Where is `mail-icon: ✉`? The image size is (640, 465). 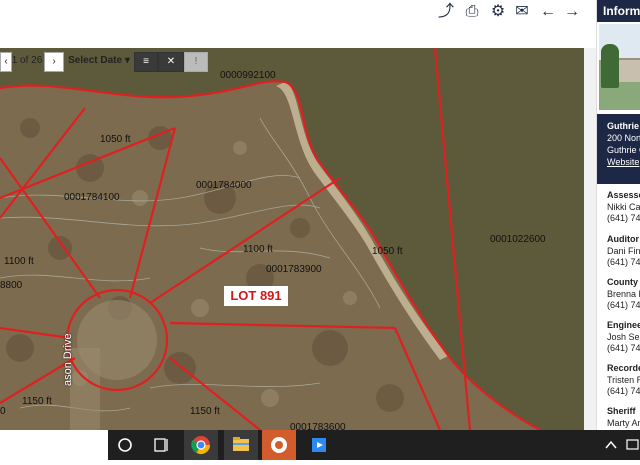
mail-icon: ✉ is located at coordinates (522, 12).